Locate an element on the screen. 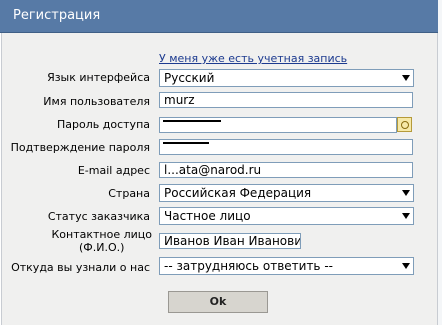  language-select: Русский is located at coordinates (286, 78).